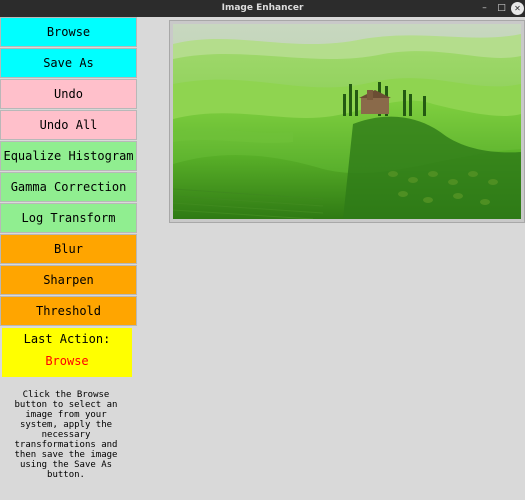  Describe the element at coordinates (67, 352) in the screenshot. I see `last-action-panel: Last Action: Browse` at that location.